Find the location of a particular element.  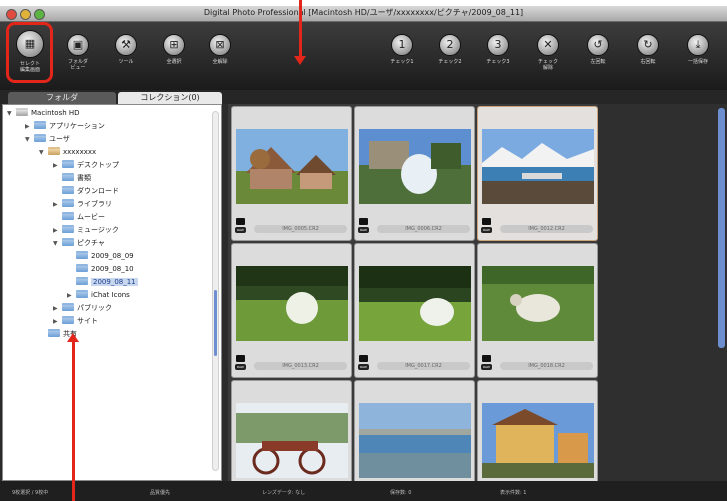

tree-item-users: ▼ ユーザ is located at coordinates (47, 139).